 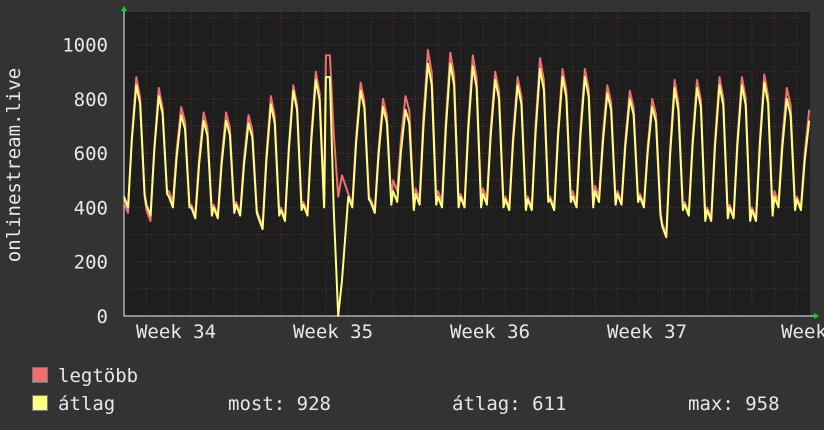 What do you see at coordinates (420, 404) in the screenshot?
I see `legend-row-avg: átlag most: 928 átlag: 611 max: 958` at bounding box center [420, 404].